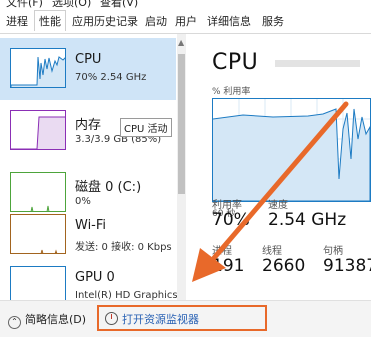  I want to click on speed-value: 2.54 GHz, so click(307, 220).